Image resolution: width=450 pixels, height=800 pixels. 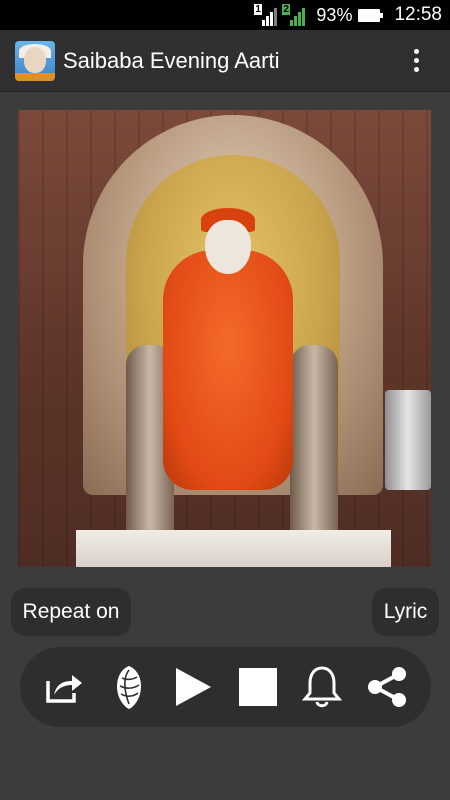 I want to click on battery-percent: 93%, so click(x=334, y=14).